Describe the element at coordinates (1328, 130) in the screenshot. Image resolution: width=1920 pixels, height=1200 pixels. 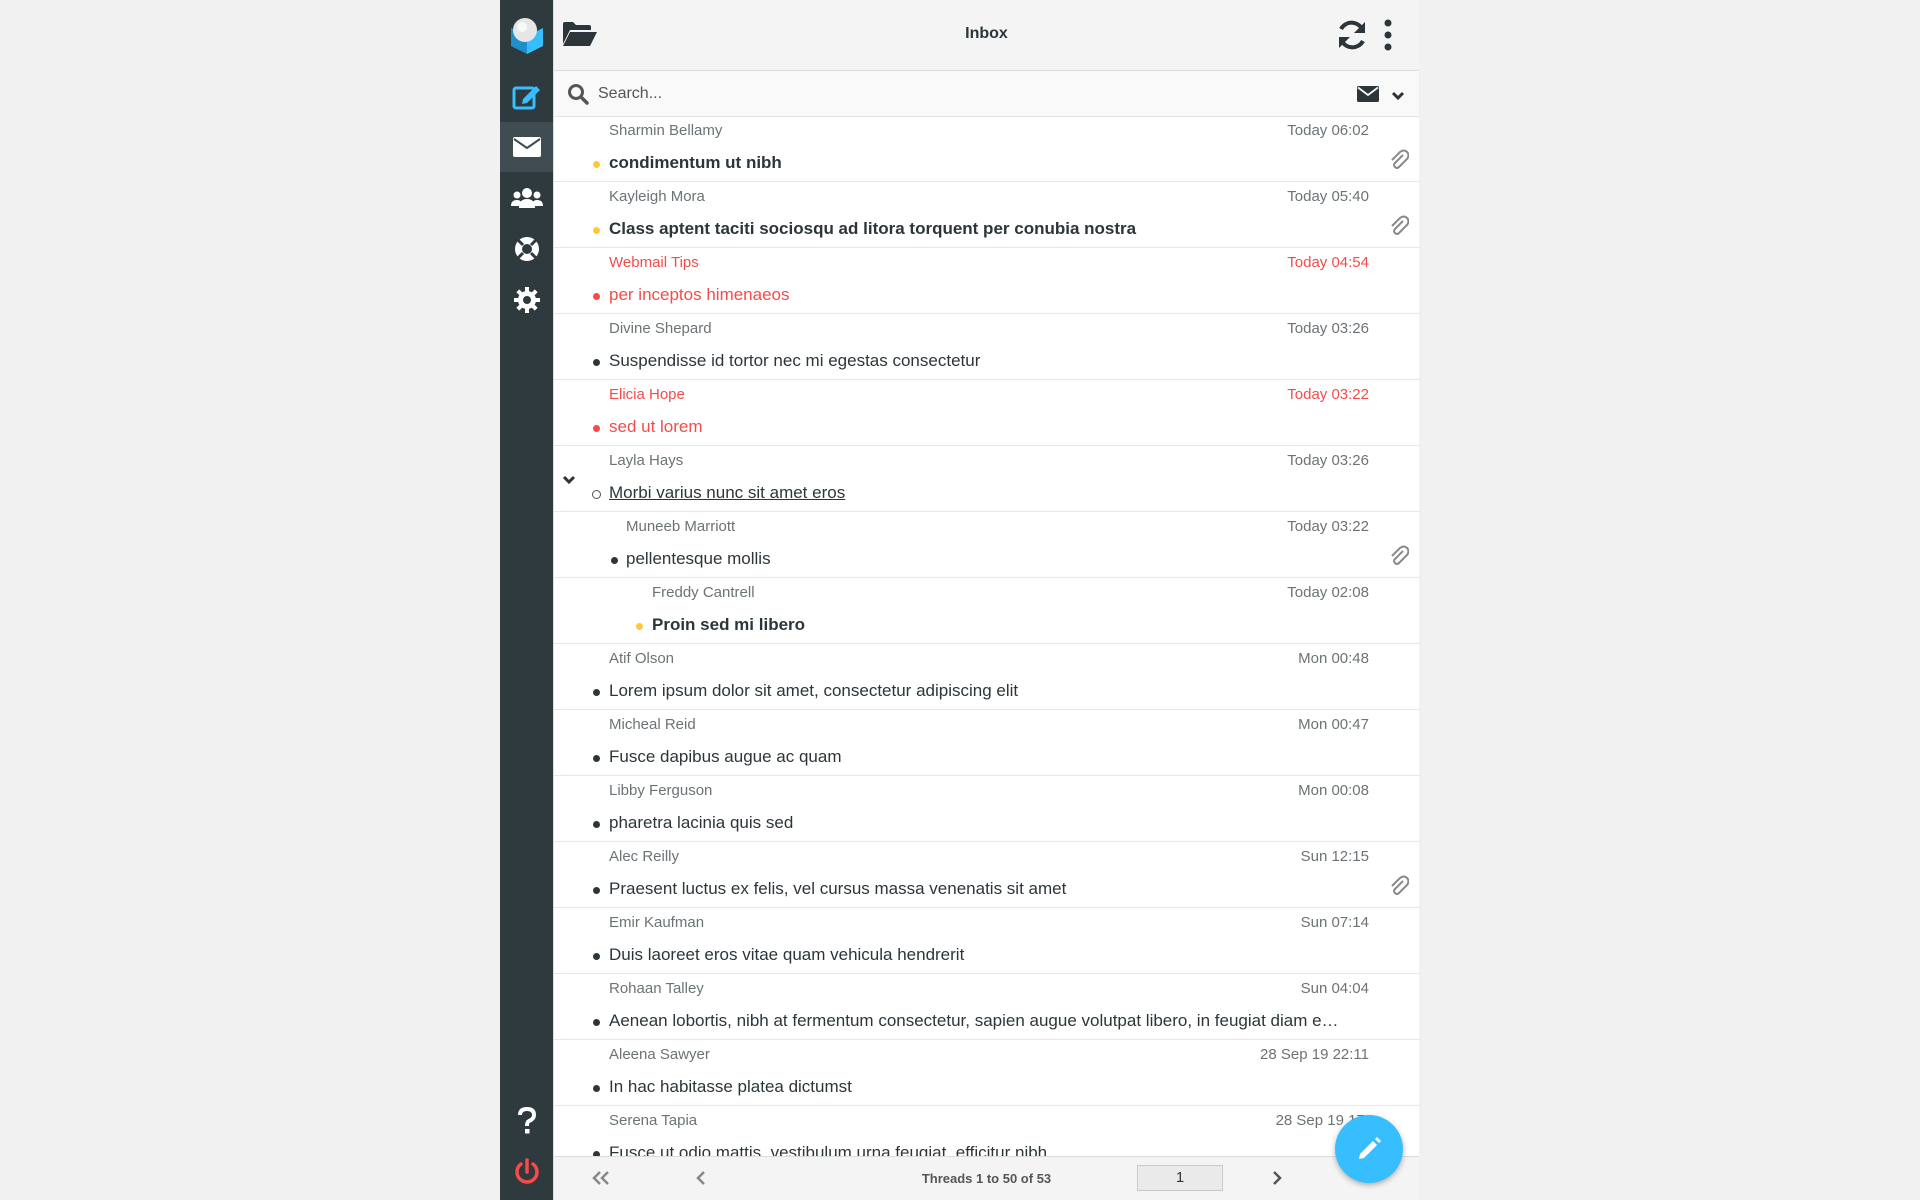
I see `message-date: Today 06:02` at that location.